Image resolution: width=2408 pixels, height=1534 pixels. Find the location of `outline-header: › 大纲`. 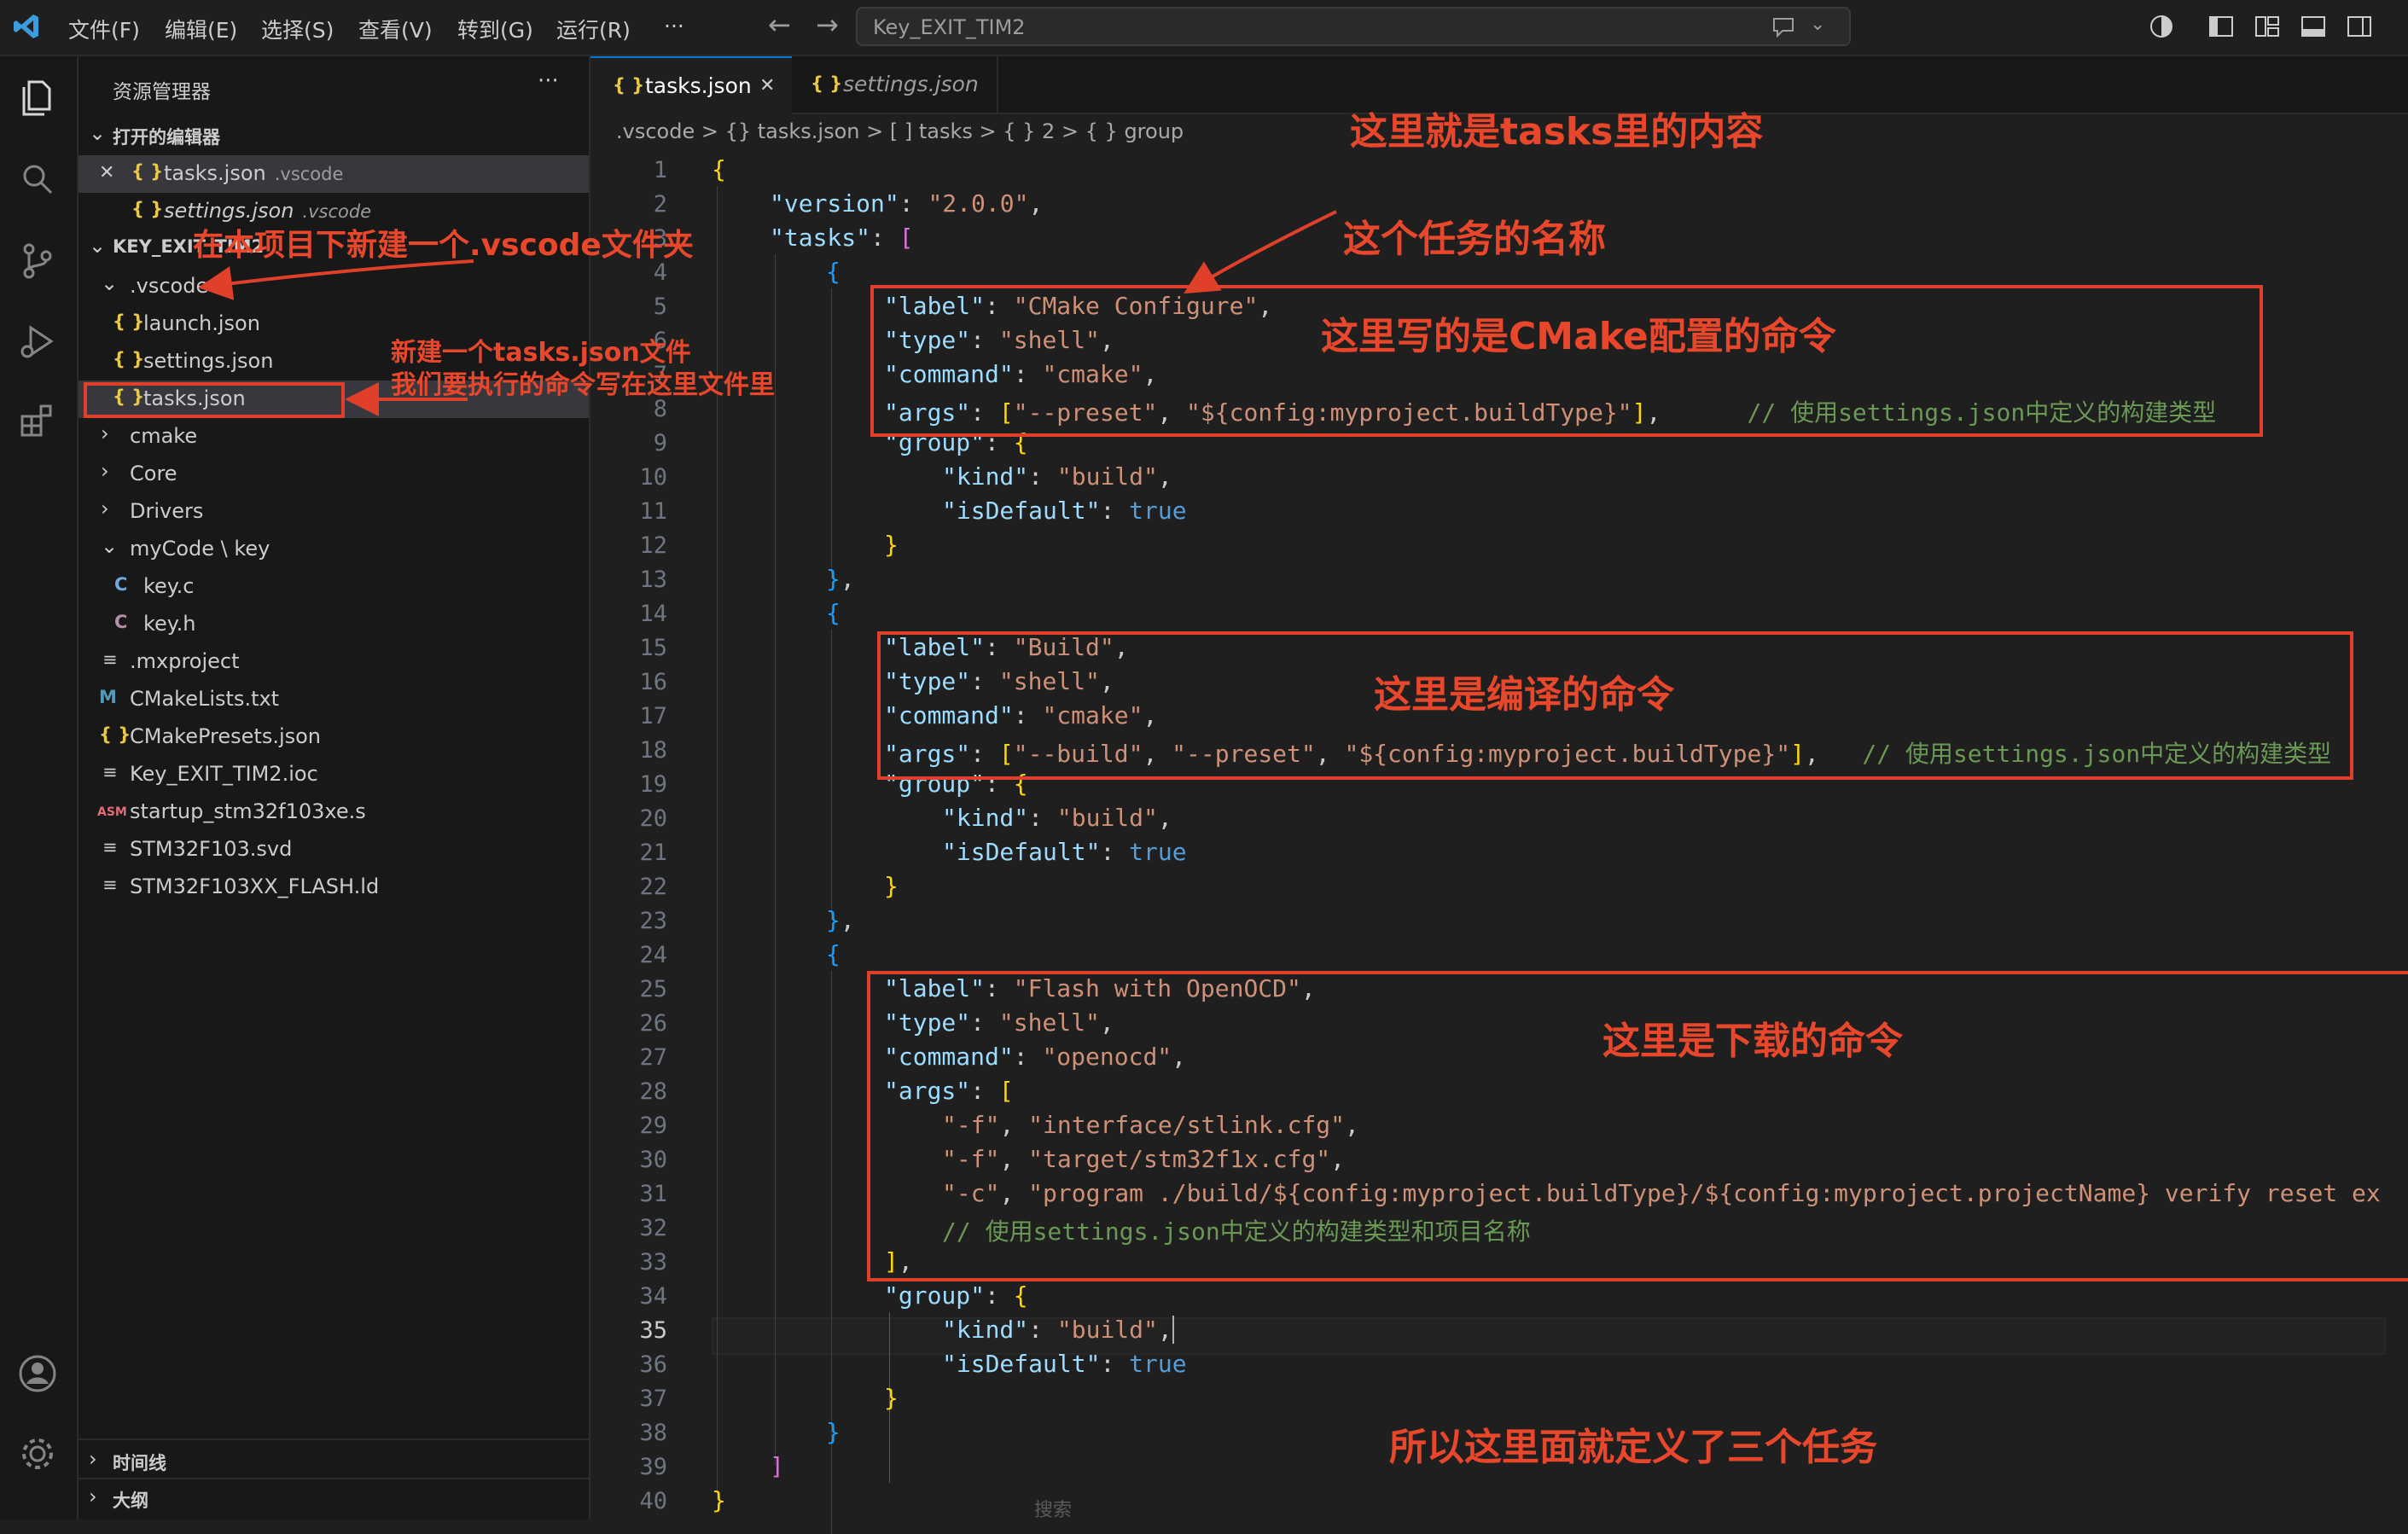

outline-header: › 大纲 is located at coordinates (334, 1500).